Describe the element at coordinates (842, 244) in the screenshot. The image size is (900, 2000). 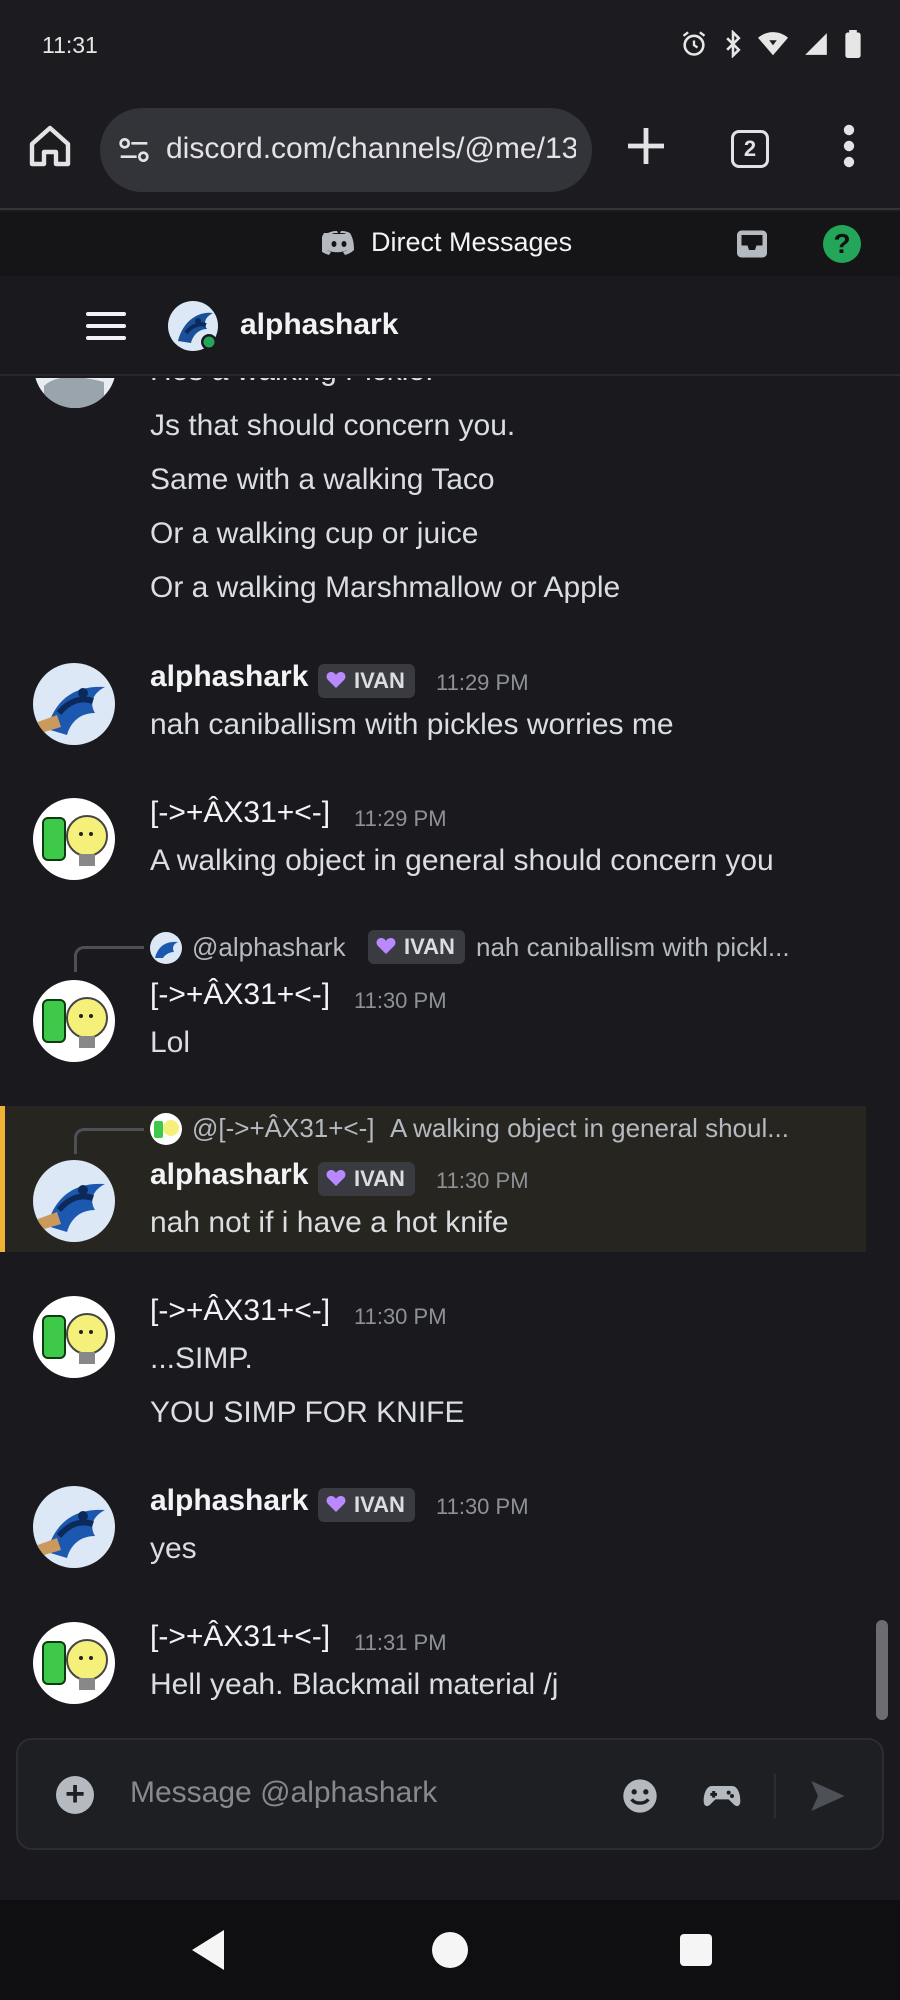
I see `help-icon: ?` at that location.